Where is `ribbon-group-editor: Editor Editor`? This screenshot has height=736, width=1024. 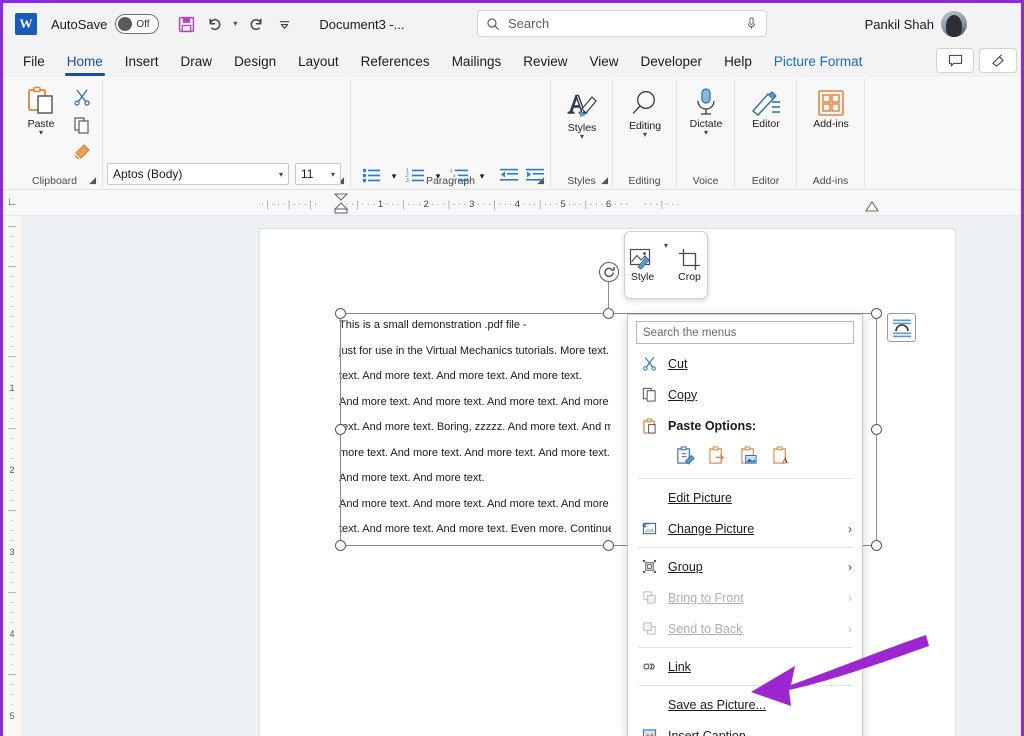
ribbon-group-editor: Editor Editor is located at coordinates (766, 133).